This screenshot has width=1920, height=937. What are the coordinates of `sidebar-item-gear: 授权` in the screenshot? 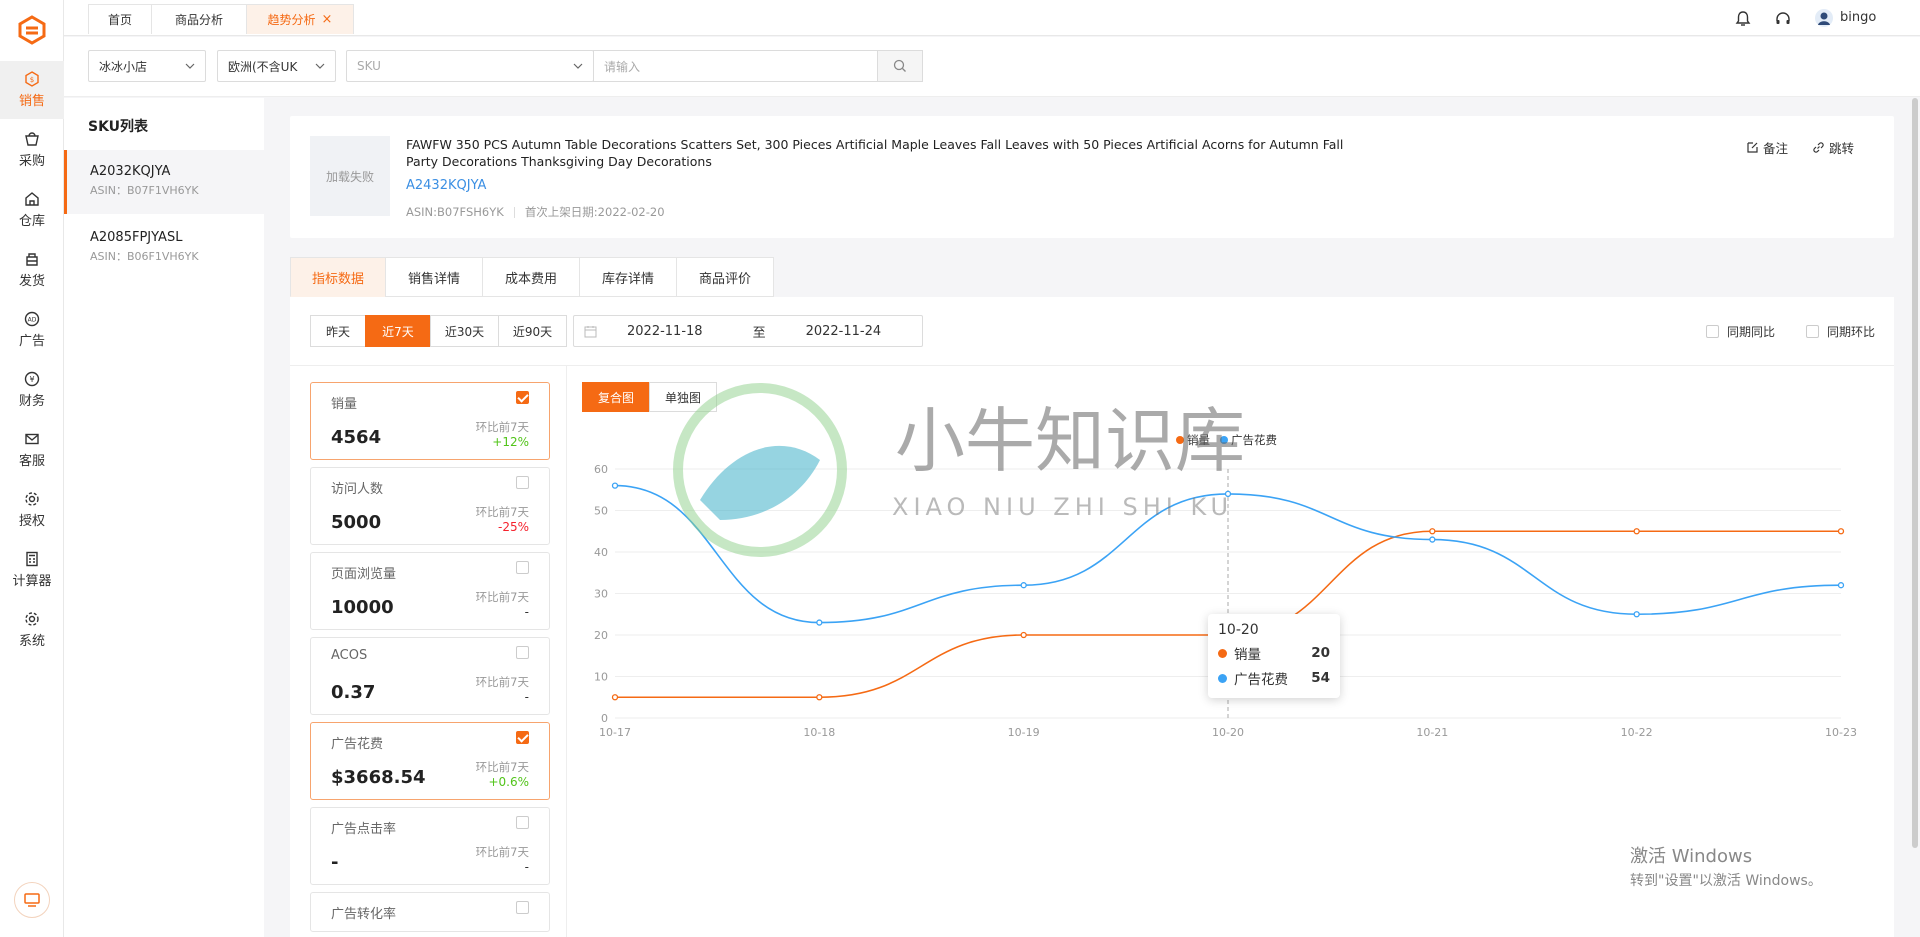 It's located at (32, 510).